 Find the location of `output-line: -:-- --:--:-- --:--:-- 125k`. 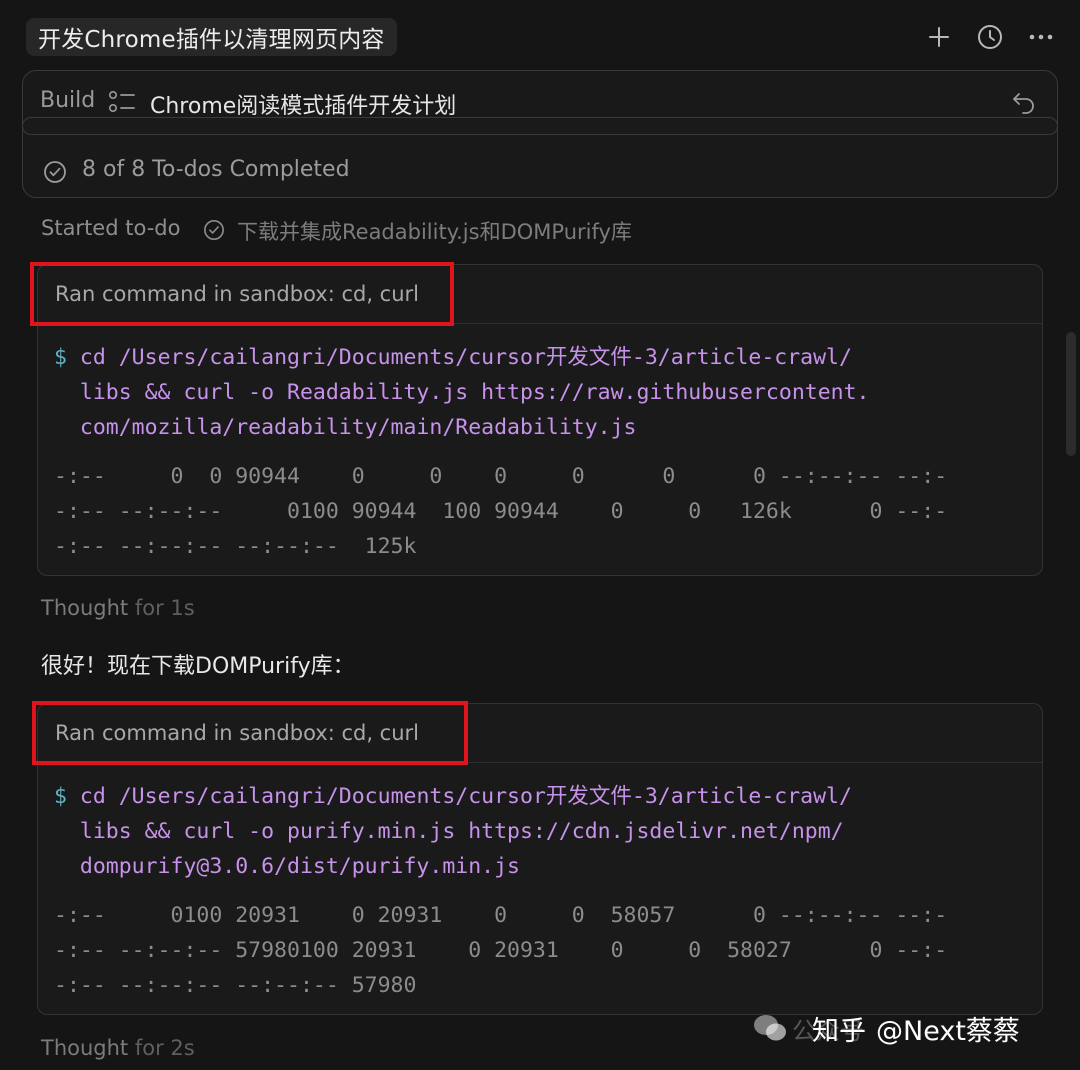

output-line: -:-- --:--:-- --:--:-- 125k is located at coordinates (235, 546).